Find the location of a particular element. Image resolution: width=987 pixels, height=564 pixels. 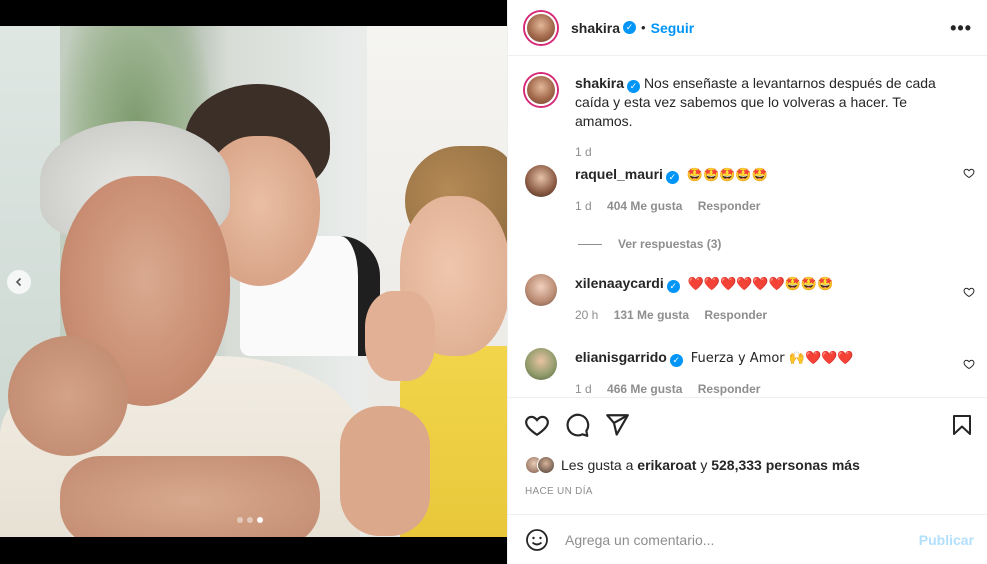

comment-likes: 131 Me gusta is located at coordinates (651, 315).